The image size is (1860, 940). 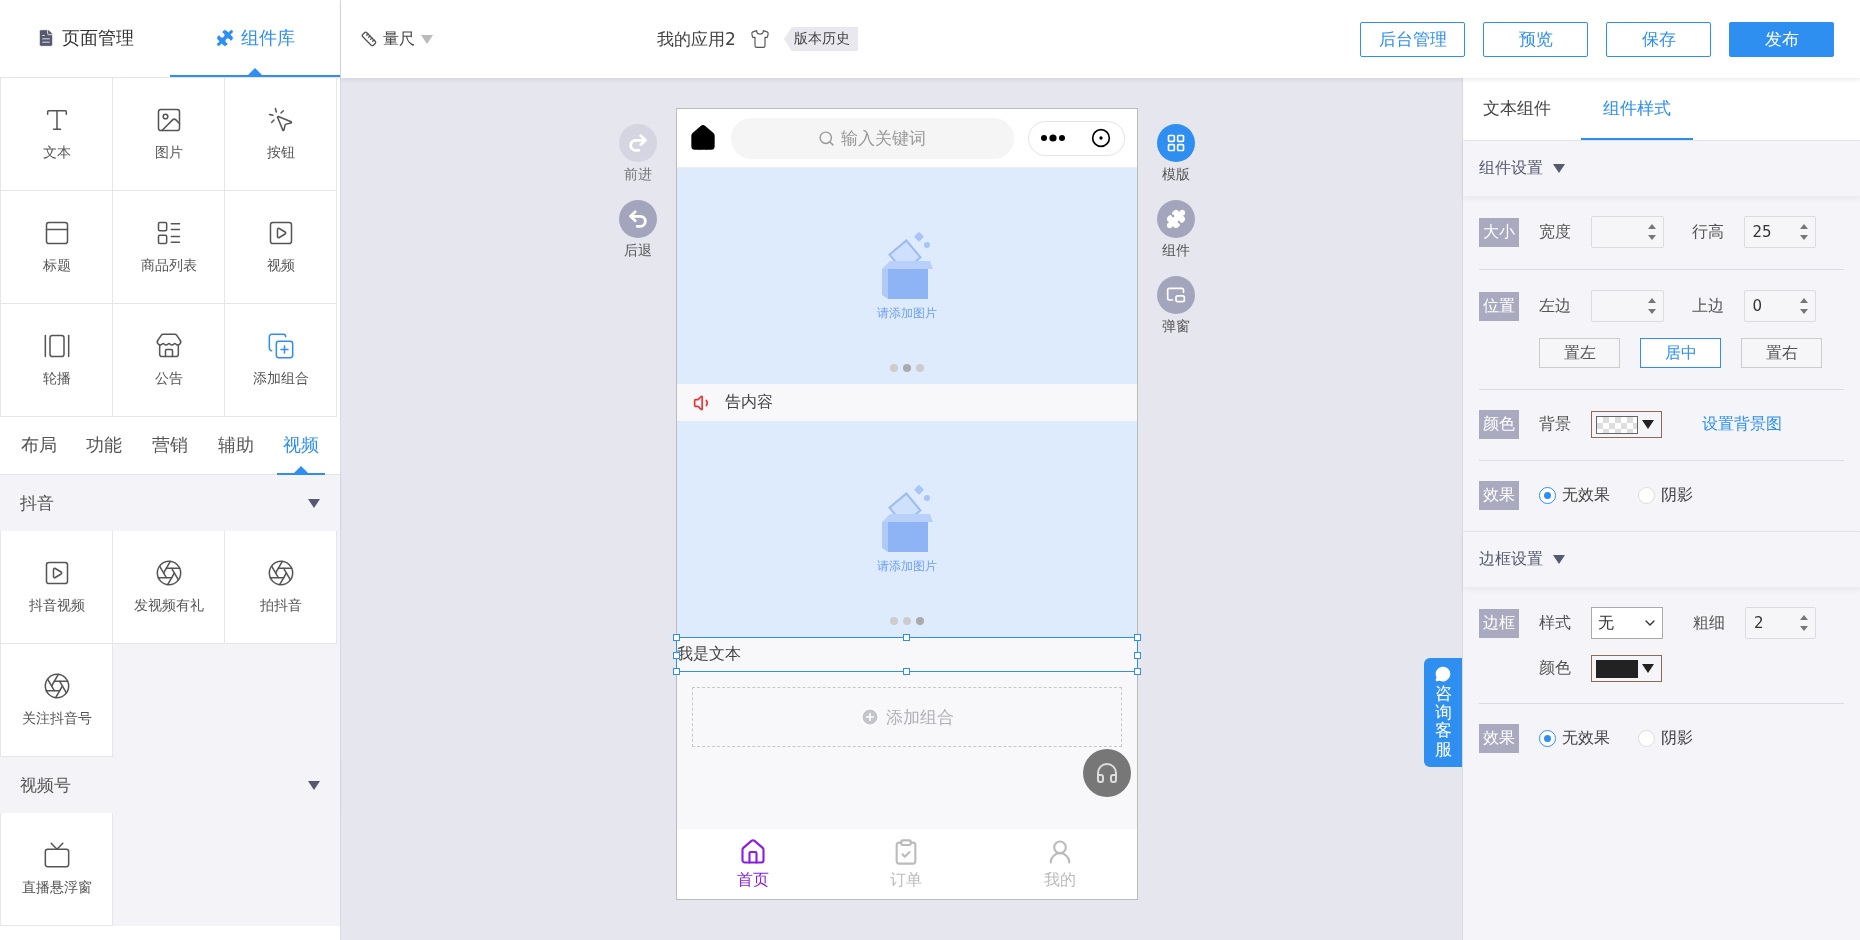 What do you see at coordinates (57, 360) in the screenshot?
I see `component-tile: 轮播` at bounding box center [57, 360].